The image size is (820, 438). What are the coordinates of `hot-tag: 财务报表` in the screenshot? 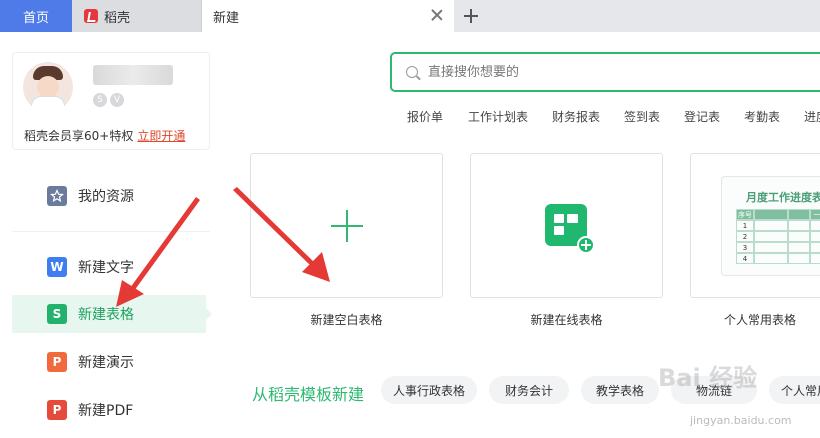 It's located at (576, 116).